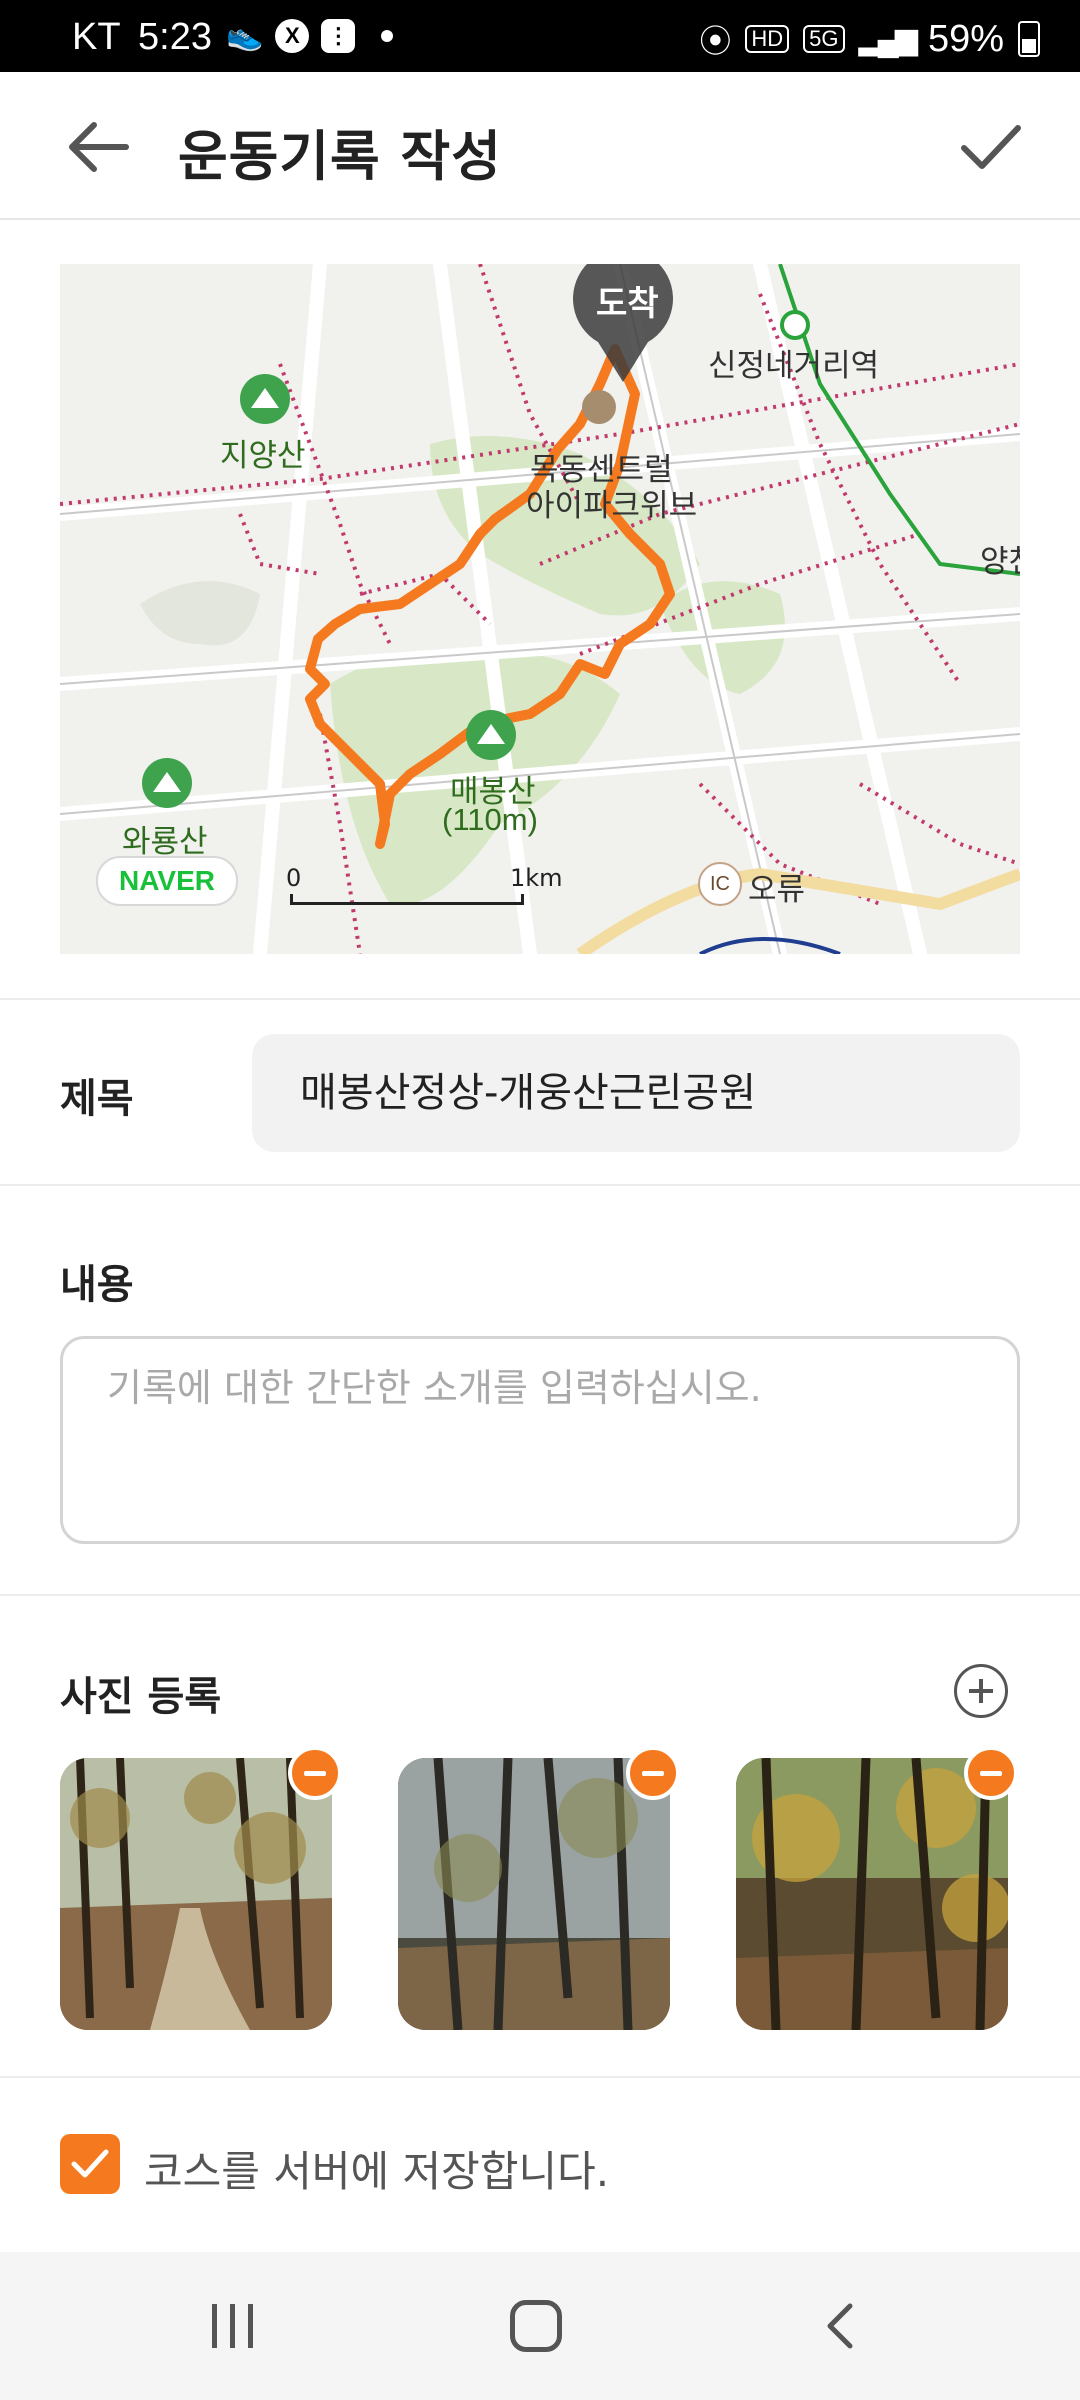 The image size is (1080, 2400). I want to click on scale-end: 1km, so click(536, 878).